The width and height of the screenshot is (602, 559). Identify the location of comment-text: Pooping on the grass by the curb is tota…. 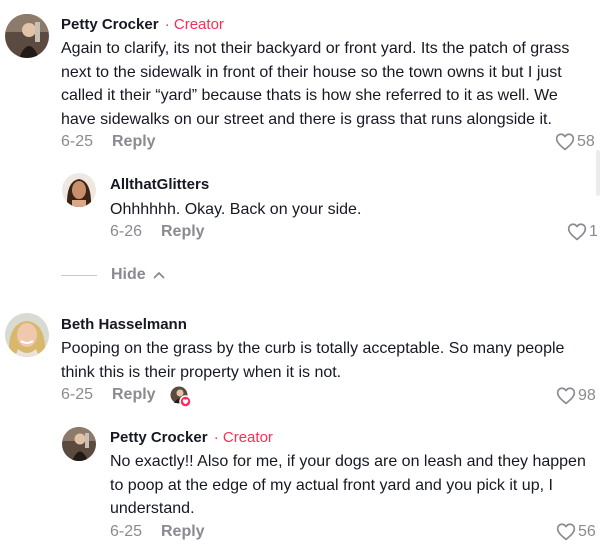
(313, 360).